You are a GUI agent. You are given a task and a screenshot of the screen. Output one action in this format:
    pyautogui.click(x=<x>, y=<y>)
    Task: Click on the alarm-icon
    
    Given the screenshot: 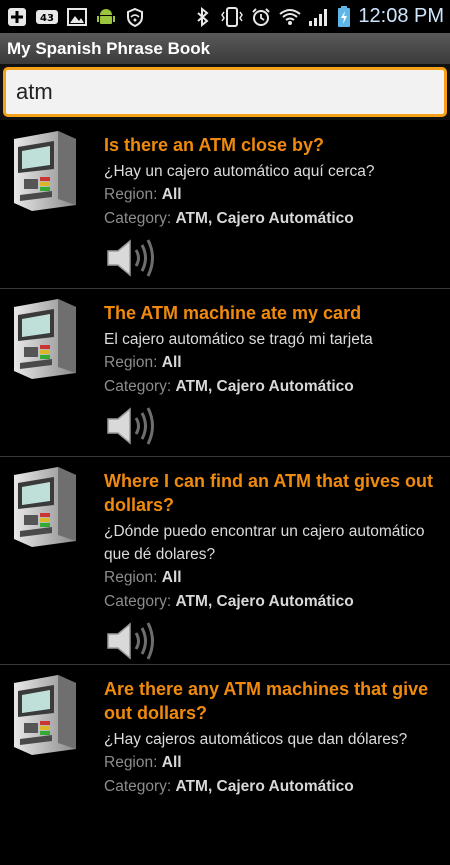 What is the action you would take?
    pyautogui.click(x=261, y=17)
    